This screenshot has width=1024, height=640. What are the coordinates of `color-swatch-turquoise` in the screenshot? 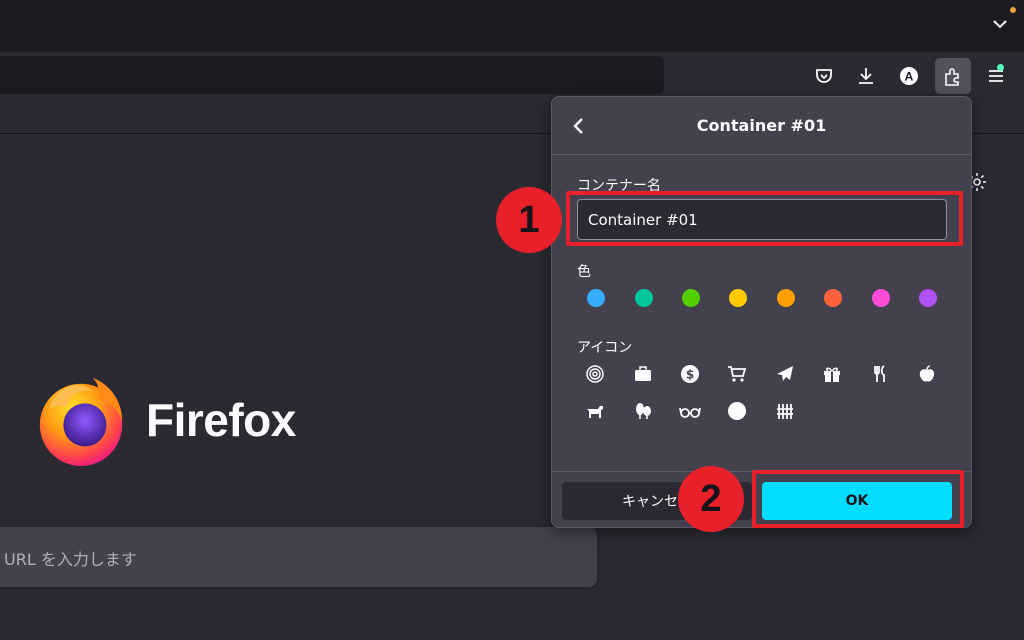 It's located at (644, 298).